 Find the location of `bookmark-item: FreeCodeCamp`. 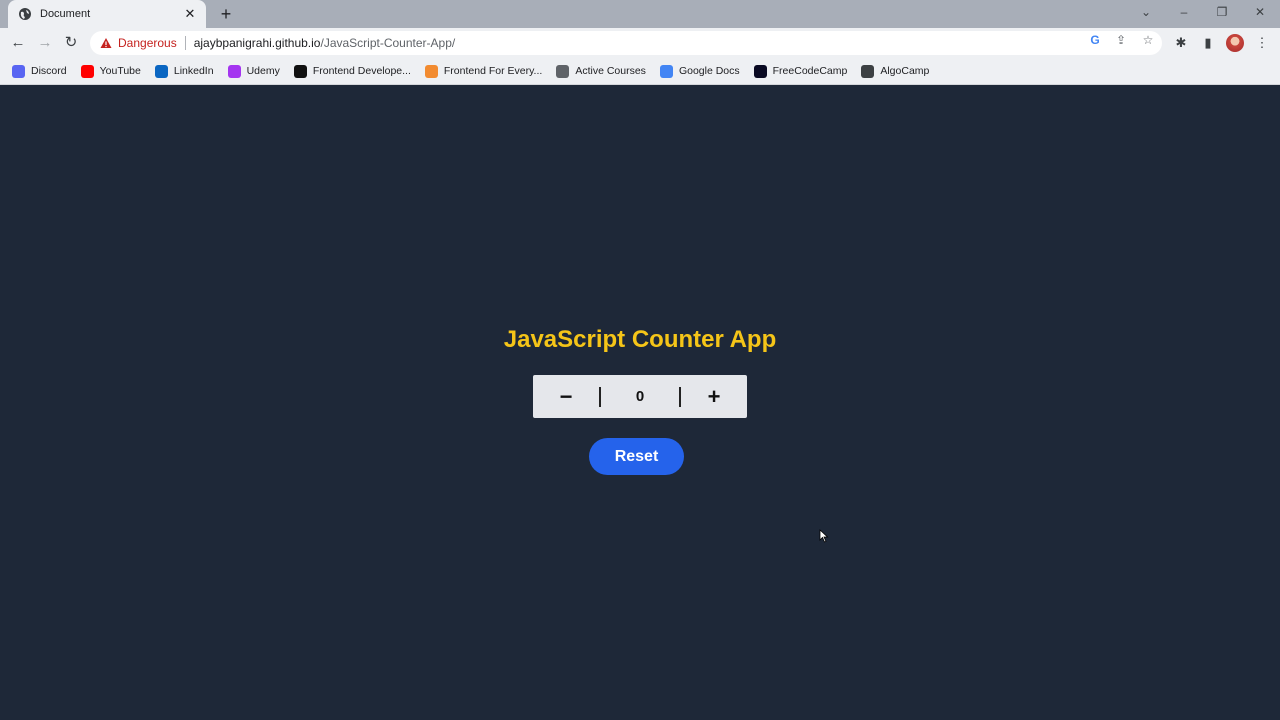

bookmark-item: FreeCodeCamp is located at coordinates (800, 71).